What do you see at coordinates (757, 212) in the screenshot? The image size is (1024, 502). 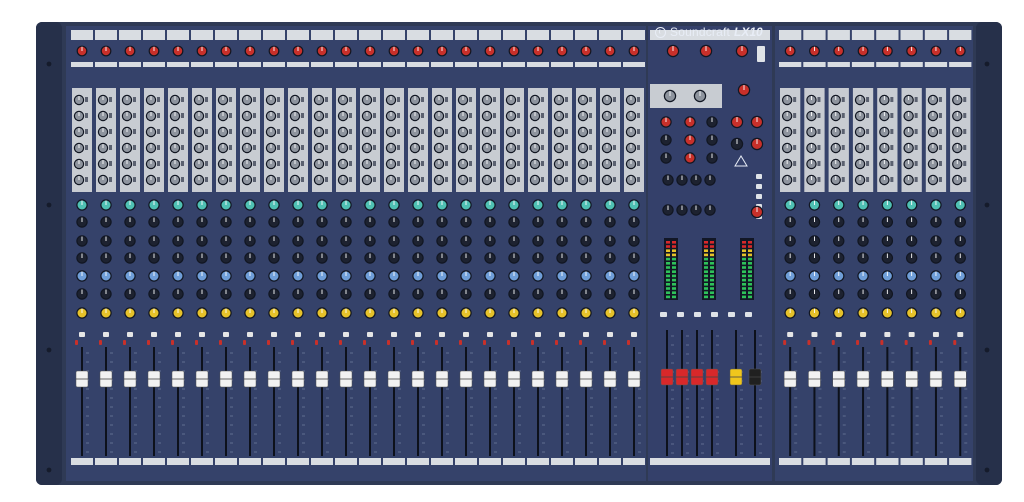 I see `fx-send-knob` at bounding box center [757, 212].